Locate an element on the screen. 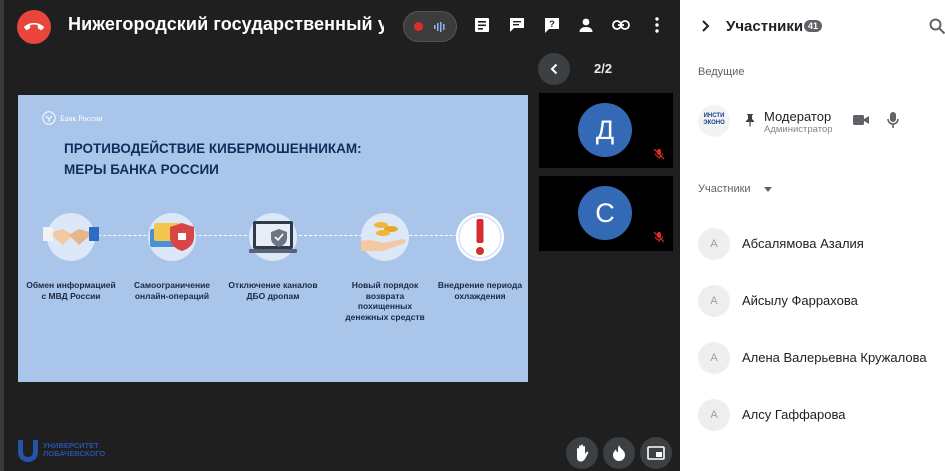 Image resolution: width=945 pixels, height=471 pixels. share-link-button is located at coordinates (621, 25).